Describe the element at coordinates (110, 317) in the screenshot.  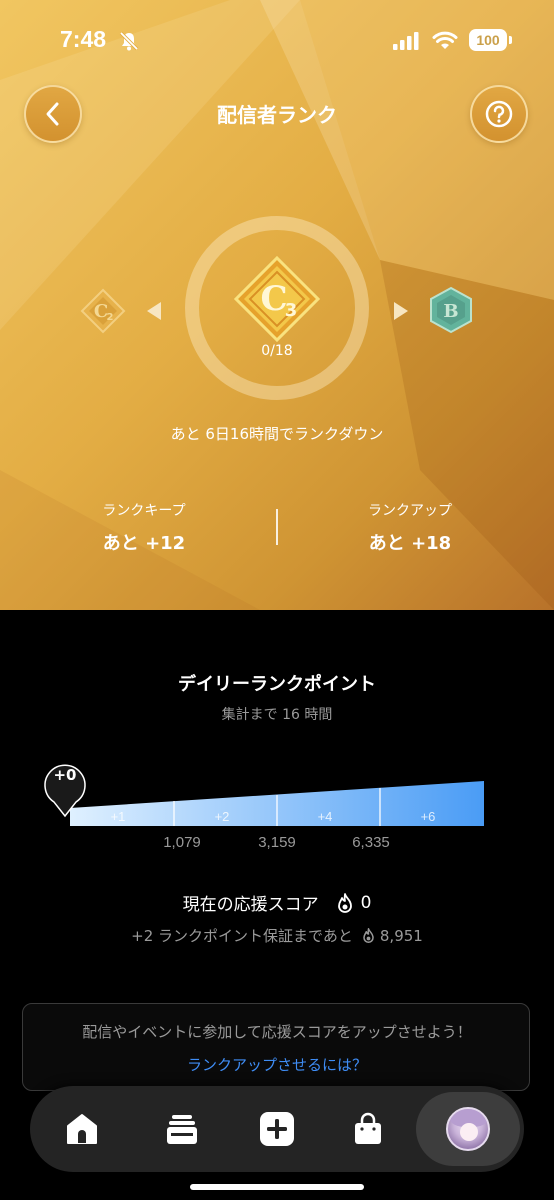
I see `prev-badge-sub: 2` at that location.